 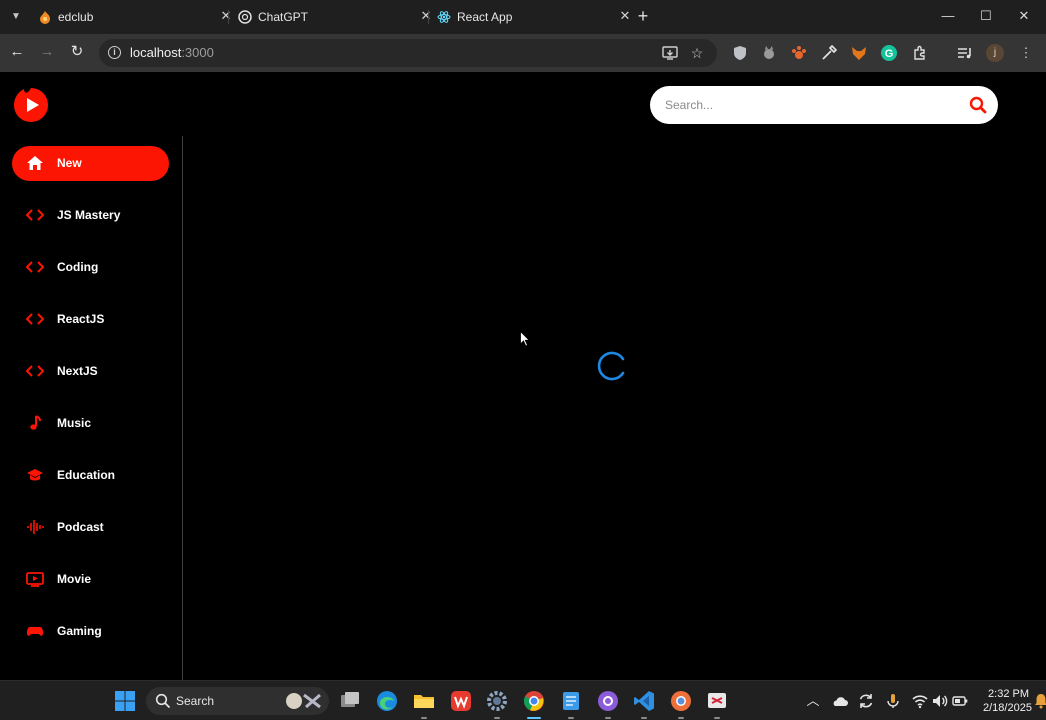 I want to click on back-button: ←, so click(x=17, y=52).